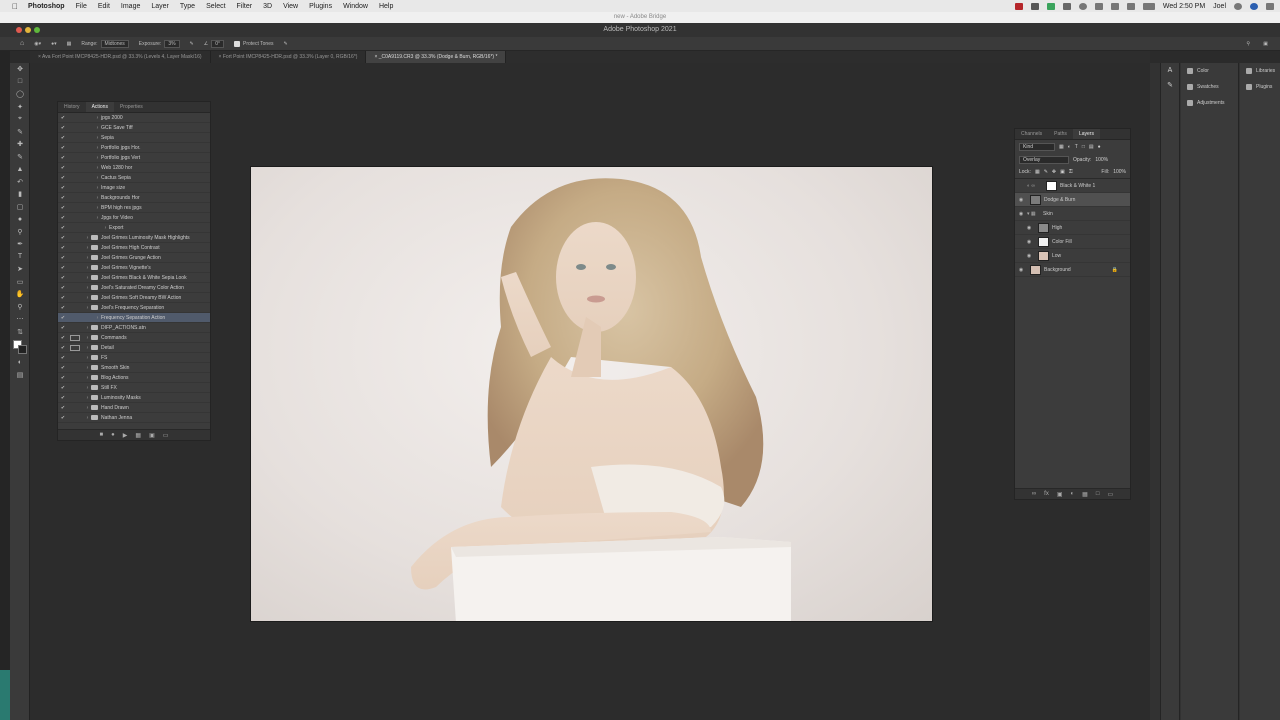  What do you see at coordinates (1083, 147) in the screenshot?
I see `filter-shape-icon: □` at bounding box center [1083, 147].